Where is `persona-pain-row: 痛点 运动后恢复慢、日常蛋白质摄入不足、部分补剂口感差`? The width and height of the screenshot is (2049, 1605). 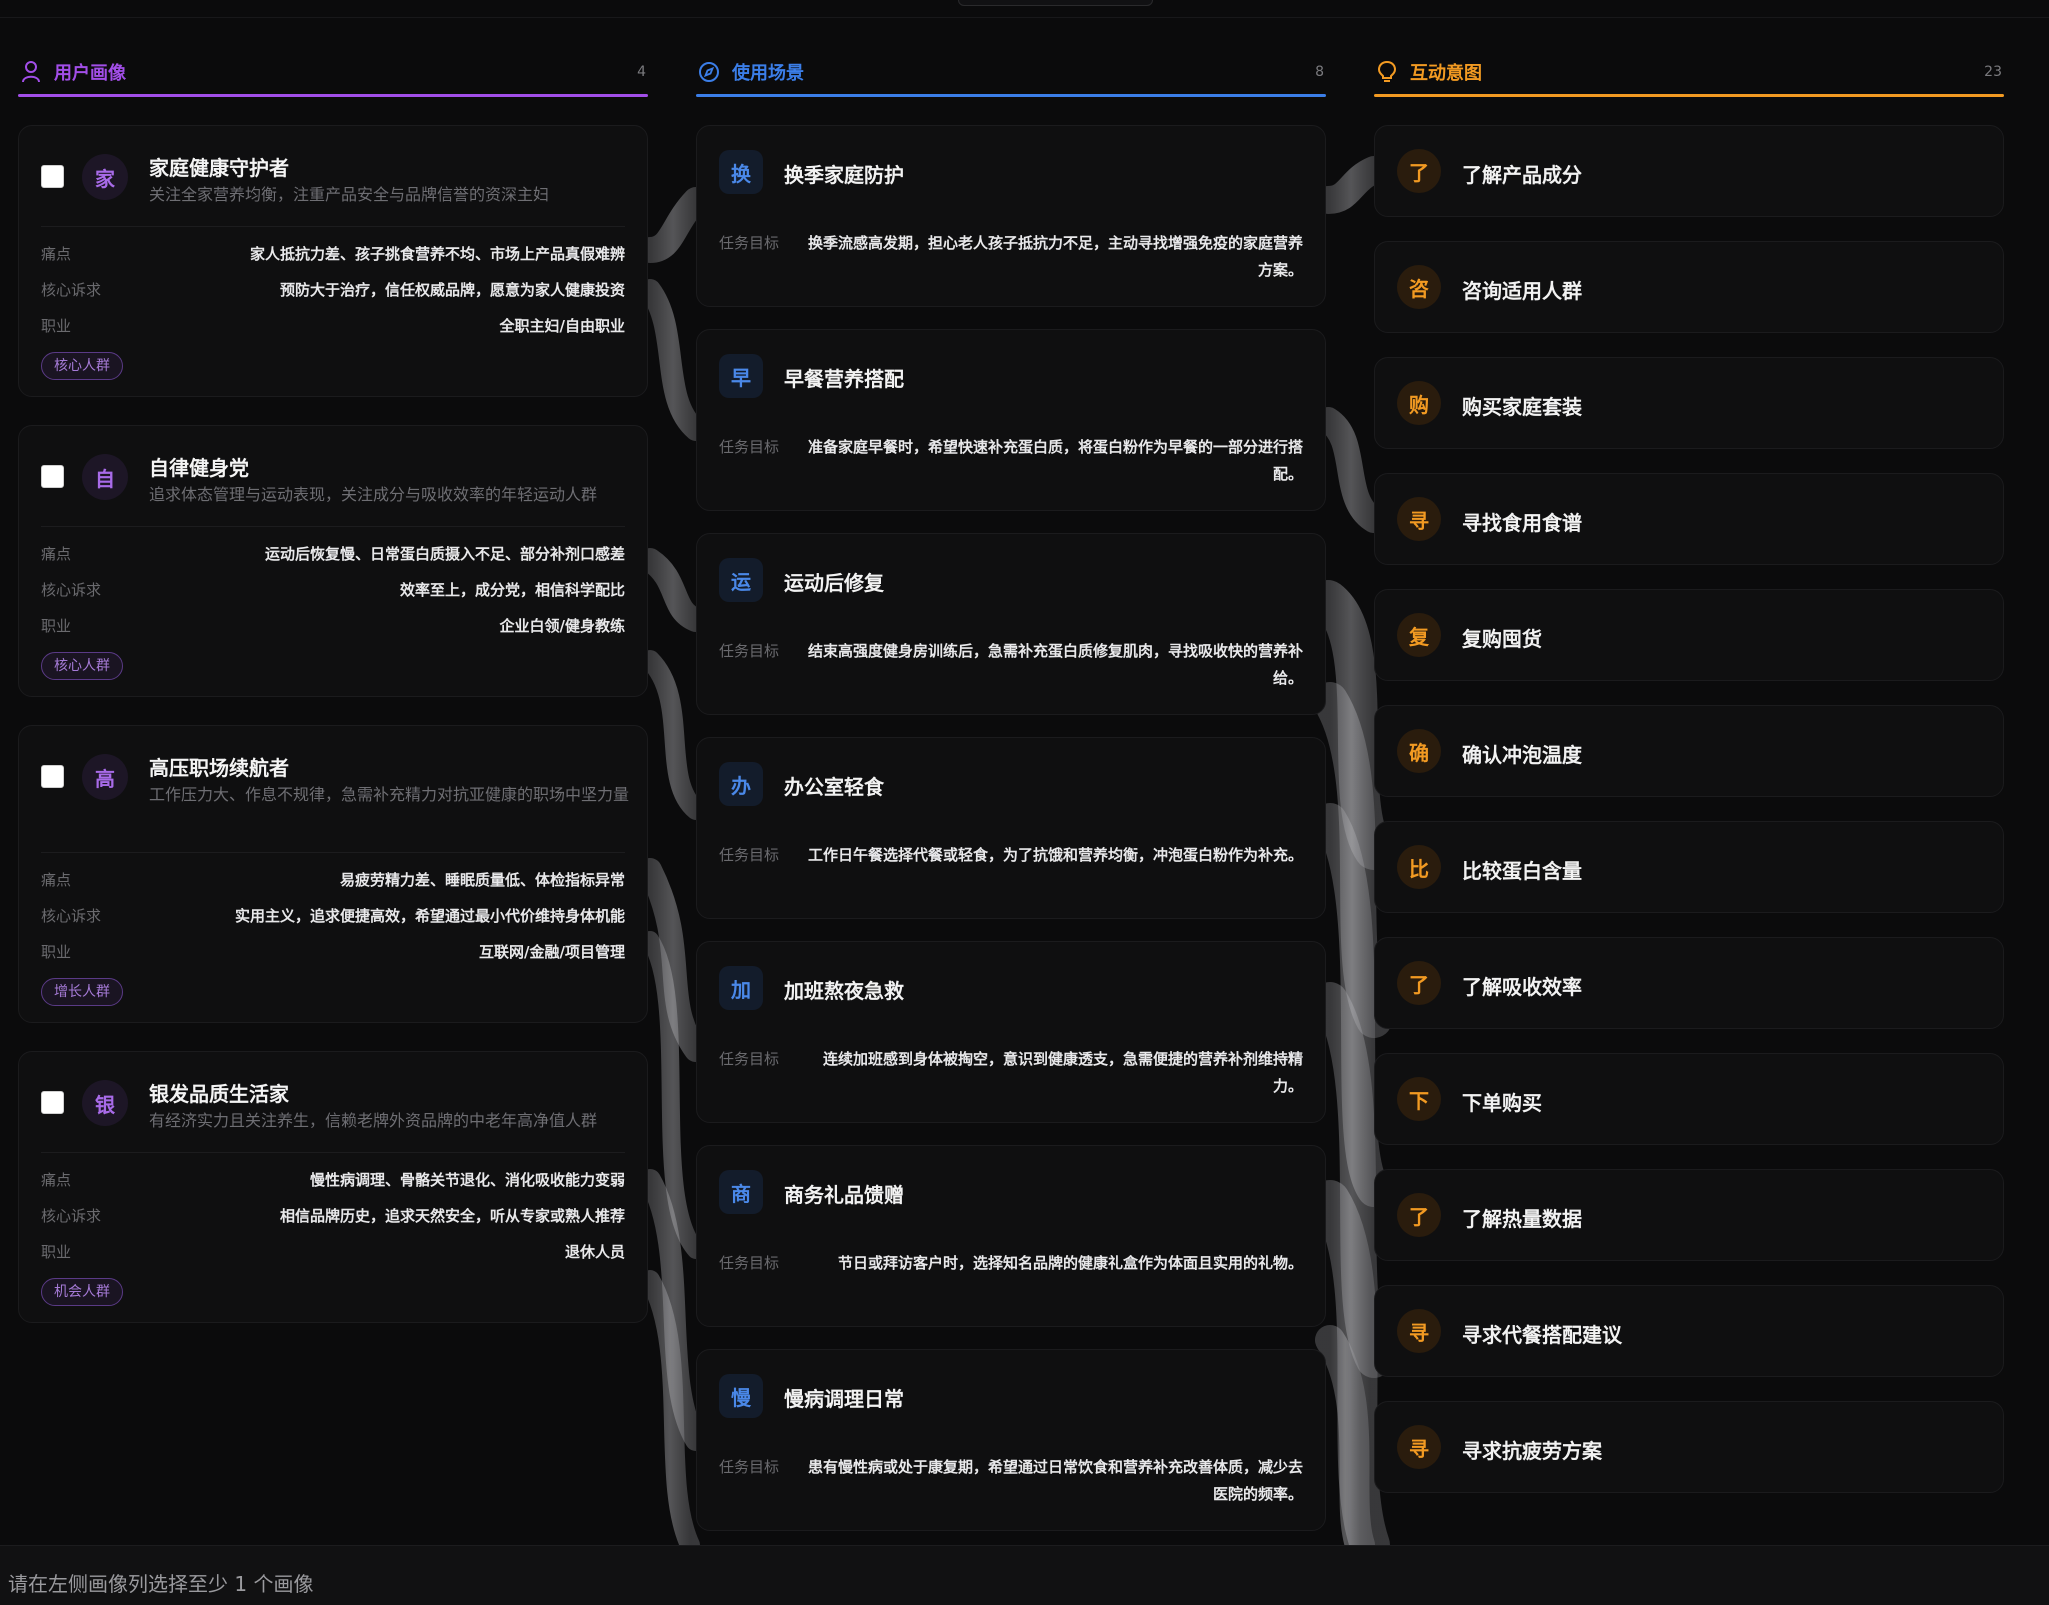 persona-pain-row: 痛点 运动后恢复慢、日常蛋白质摄入不足、部分补剂口感差 is located at coordinates (333, 554).